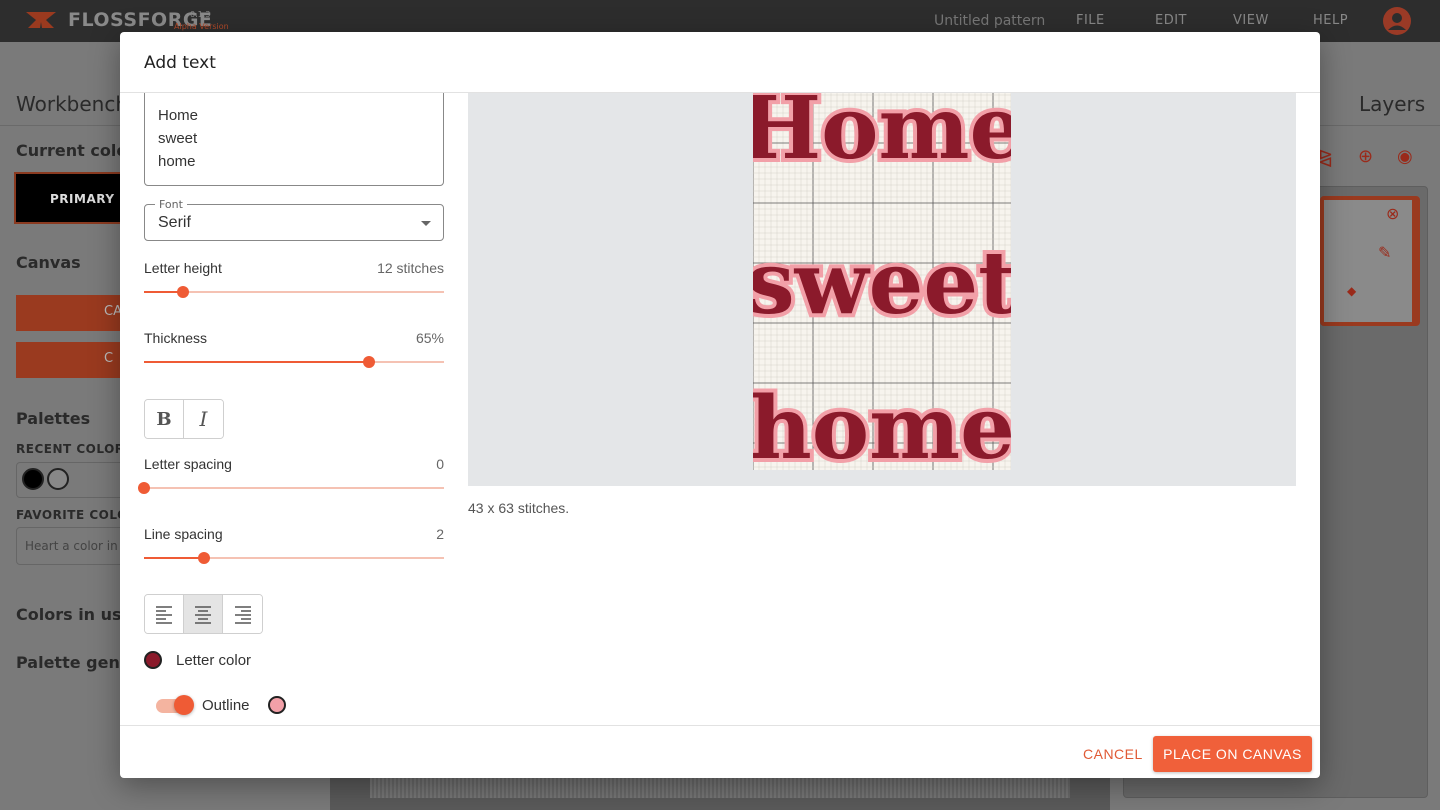 This screenshot has width=1440, height=810. Describe the element at coordinates (440, 534) in the screenshot. I see `line-spacing-value: 2` at that location.